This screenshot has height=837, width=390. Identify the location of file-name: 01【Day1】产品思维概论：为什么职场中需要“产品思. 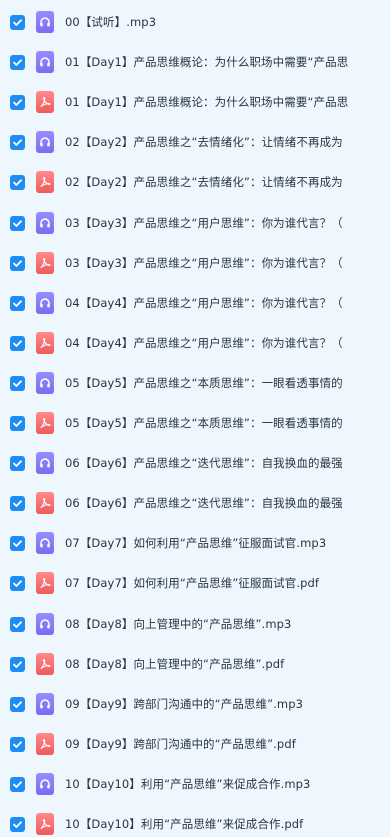
(207, 62).